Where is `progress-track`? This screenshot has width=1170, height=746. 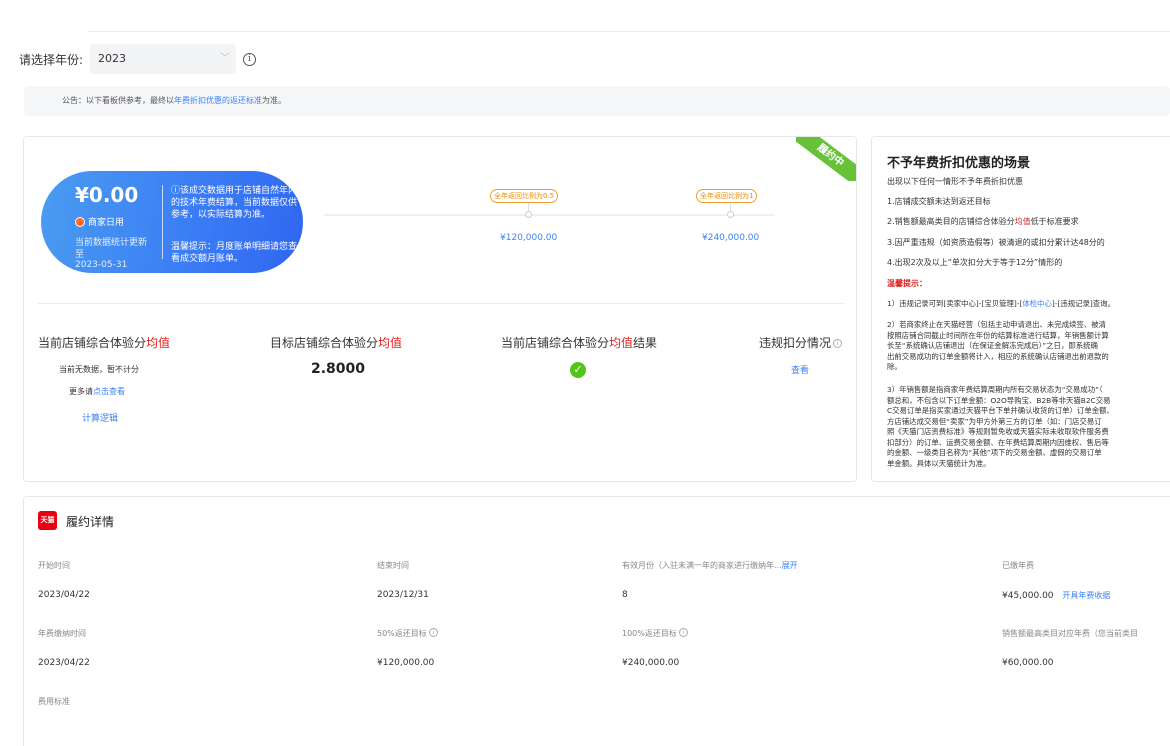
progress-track is located at coordinates (549, 215).